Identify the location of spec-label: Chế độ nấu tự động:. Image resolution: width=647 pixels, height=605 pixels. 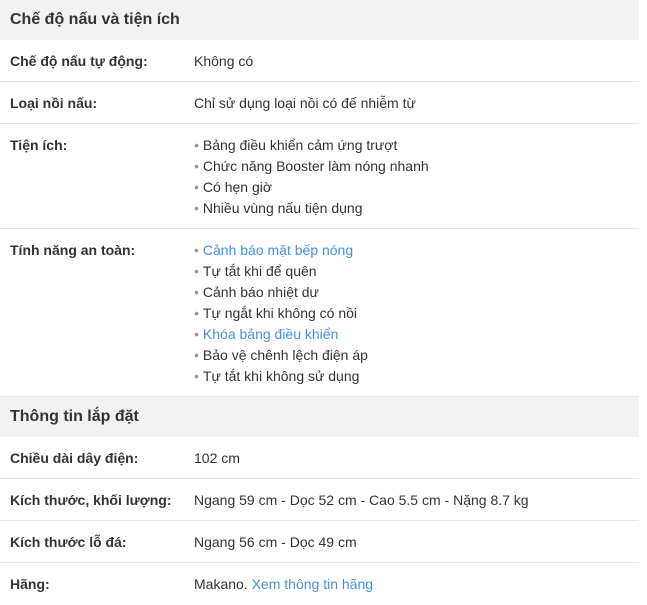
(79, 60).